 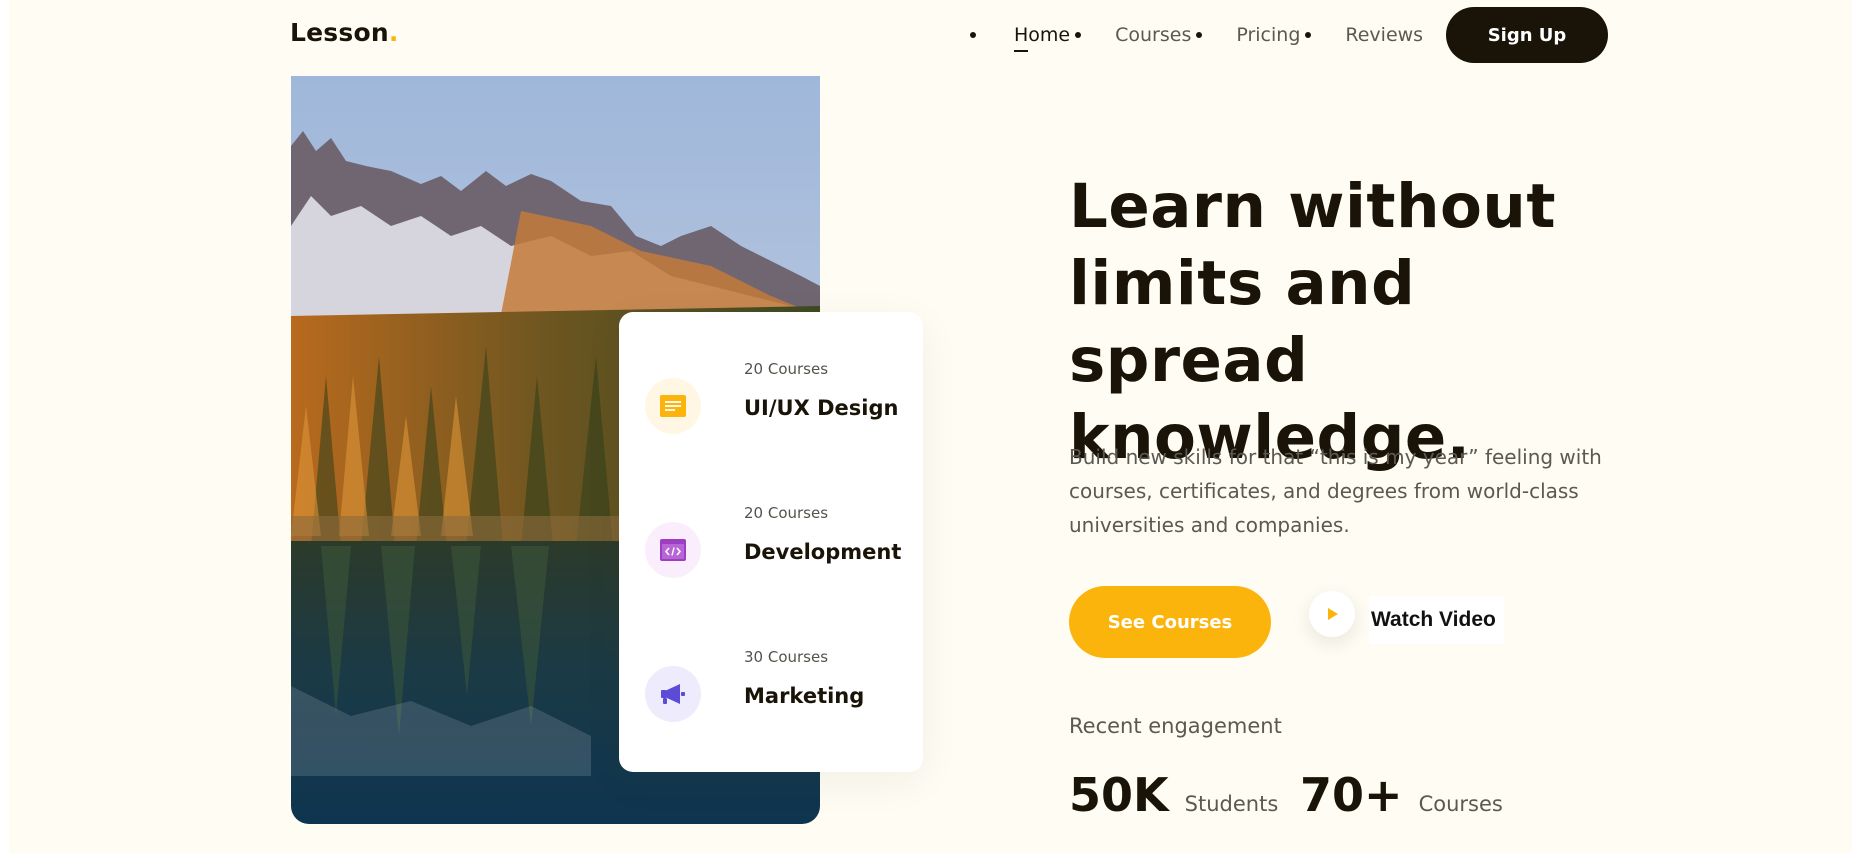 What do you see at coordinates (1042, 38) in the screenshot?
I see `nav-item-label: Home` at bounding box center [1042, 38].